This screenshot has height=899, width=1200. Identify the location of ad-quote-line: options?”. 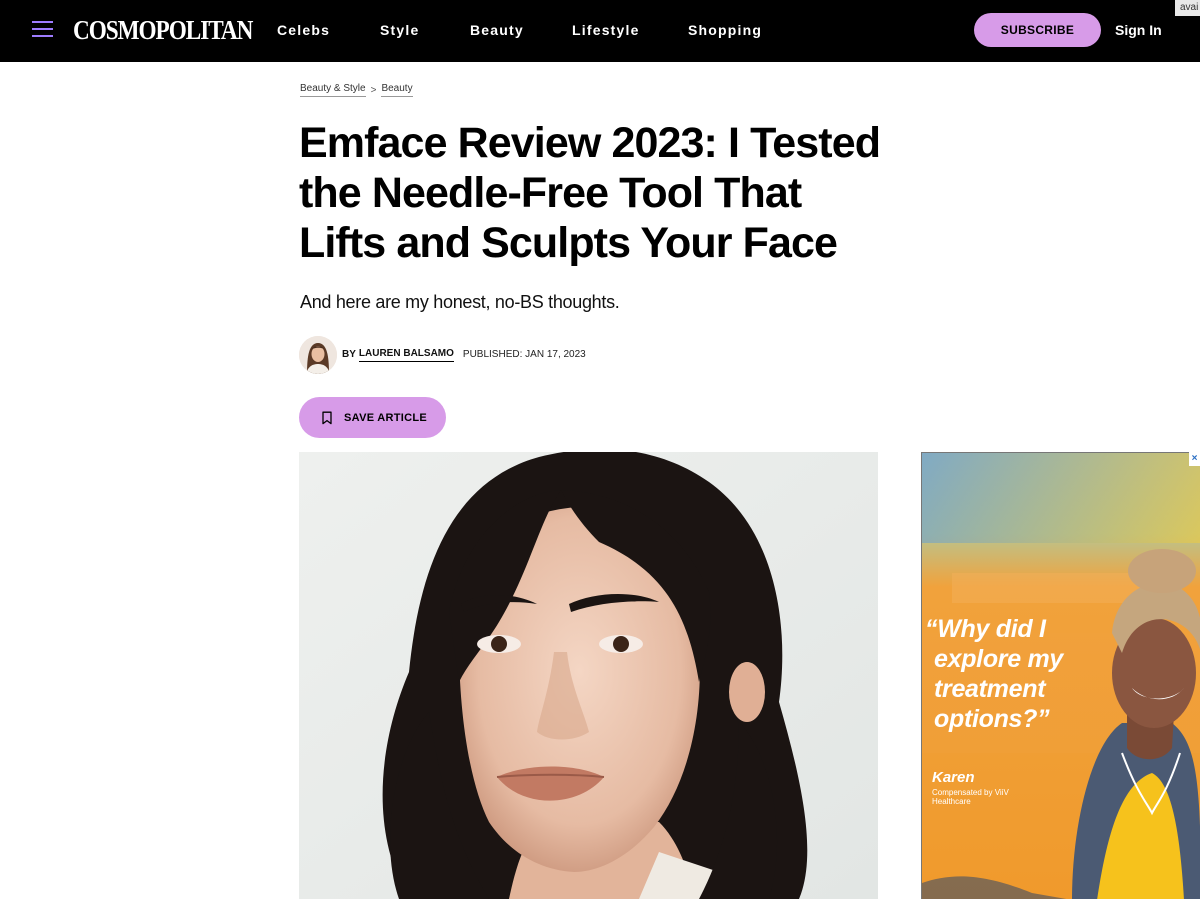
(992, 719).